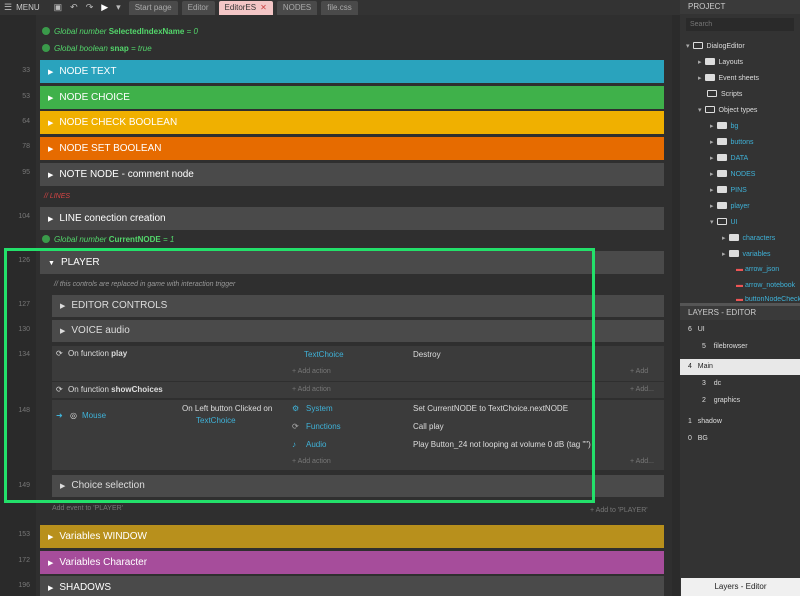 Image resolution: width=800 pixels, height=596 pixels. I want to click on tree-item-bg: ▸ bg, so click(724, 126).